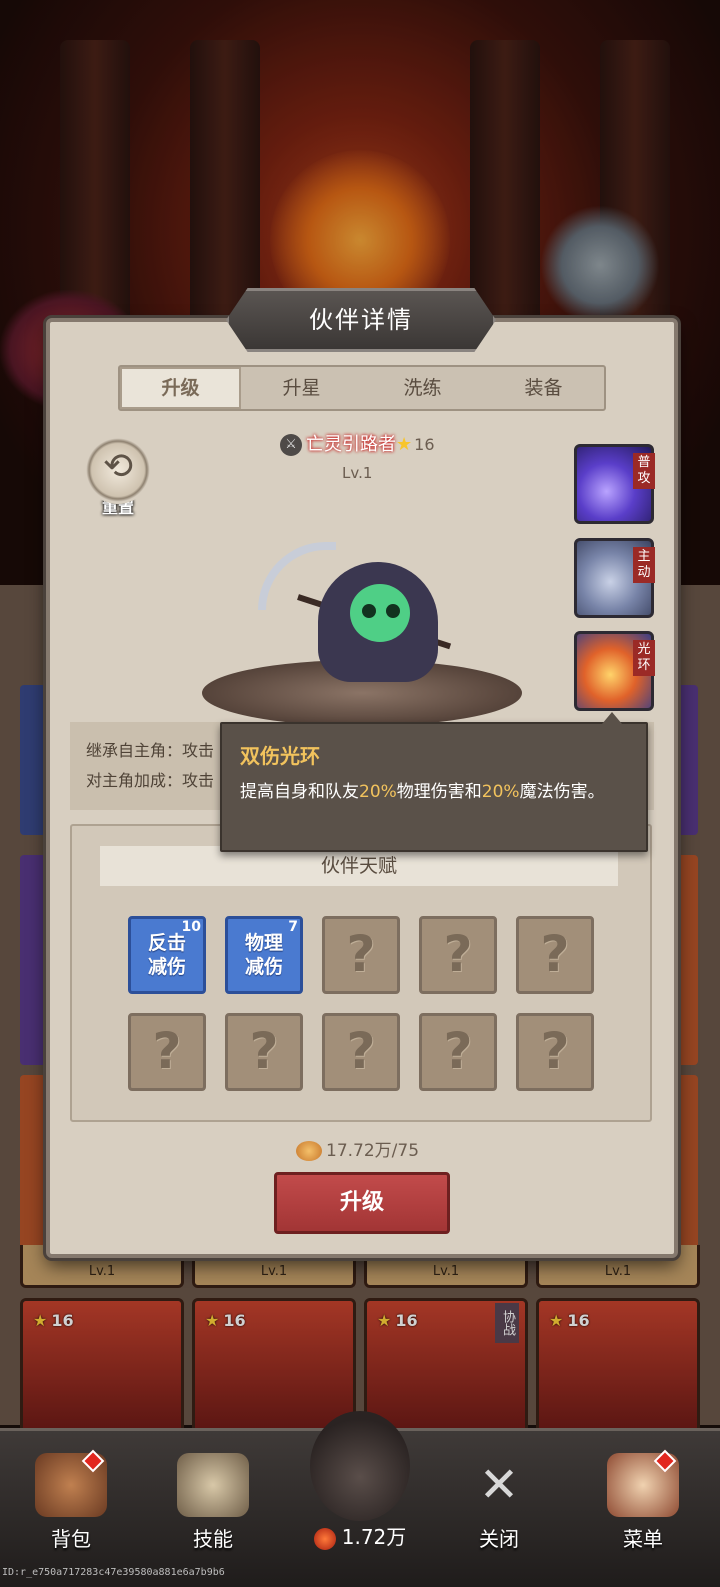 The height and width of the screenshot is (1587, 720). Describe the element at coordinates (180, 388) in the screenshot. I see `tab-upgrade: 升级` at that location.